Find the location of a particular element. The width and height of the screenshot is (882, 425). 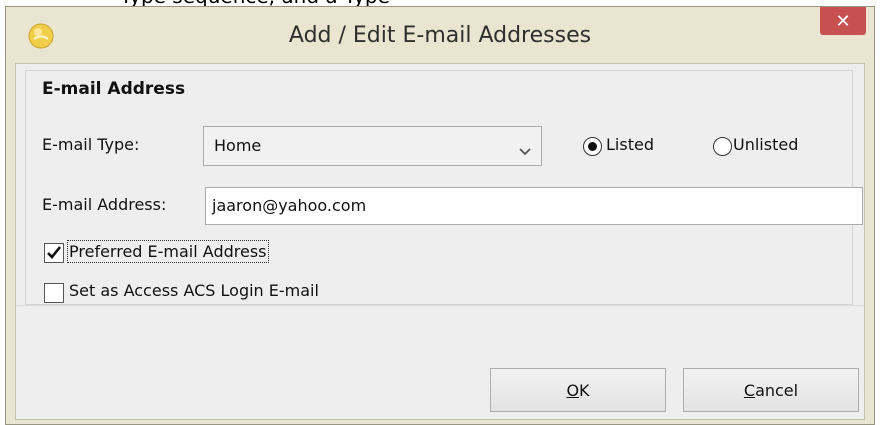

close-icon: ✕ is located at coordinates (843, 21).